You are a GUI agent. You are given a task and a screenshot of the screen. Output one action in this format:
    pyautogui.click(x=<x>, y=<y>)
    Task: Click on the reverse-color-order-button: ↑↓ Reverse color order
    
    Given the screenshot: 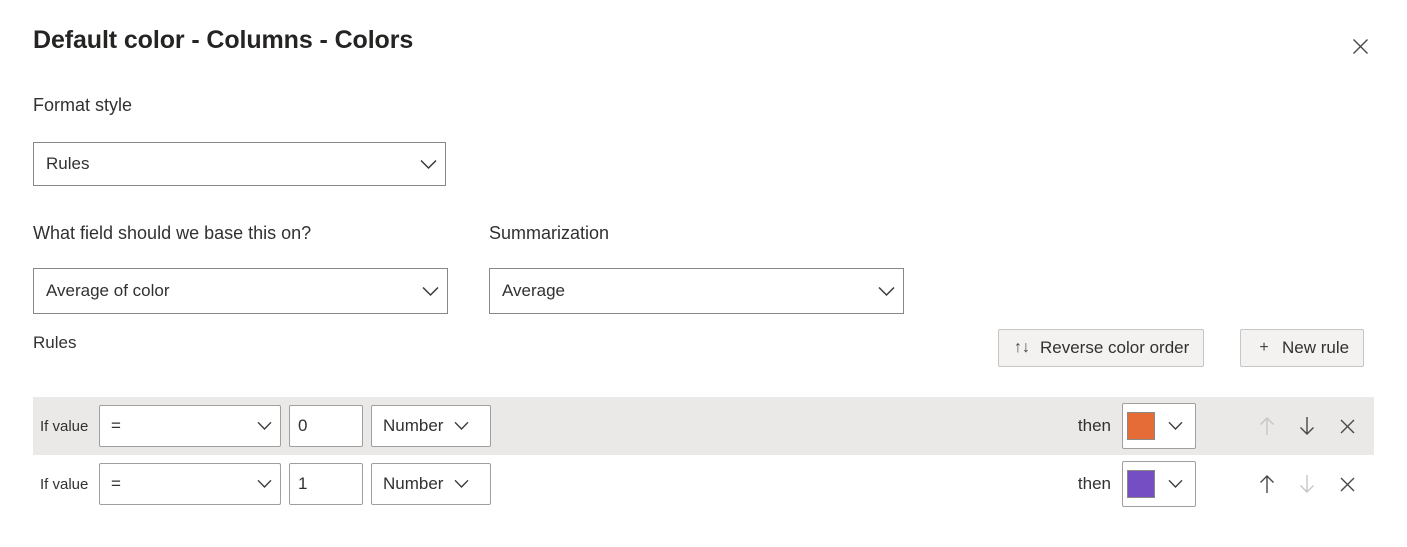 What is the action you would take?
    pyautogui.click(x=1101, y=348)
    